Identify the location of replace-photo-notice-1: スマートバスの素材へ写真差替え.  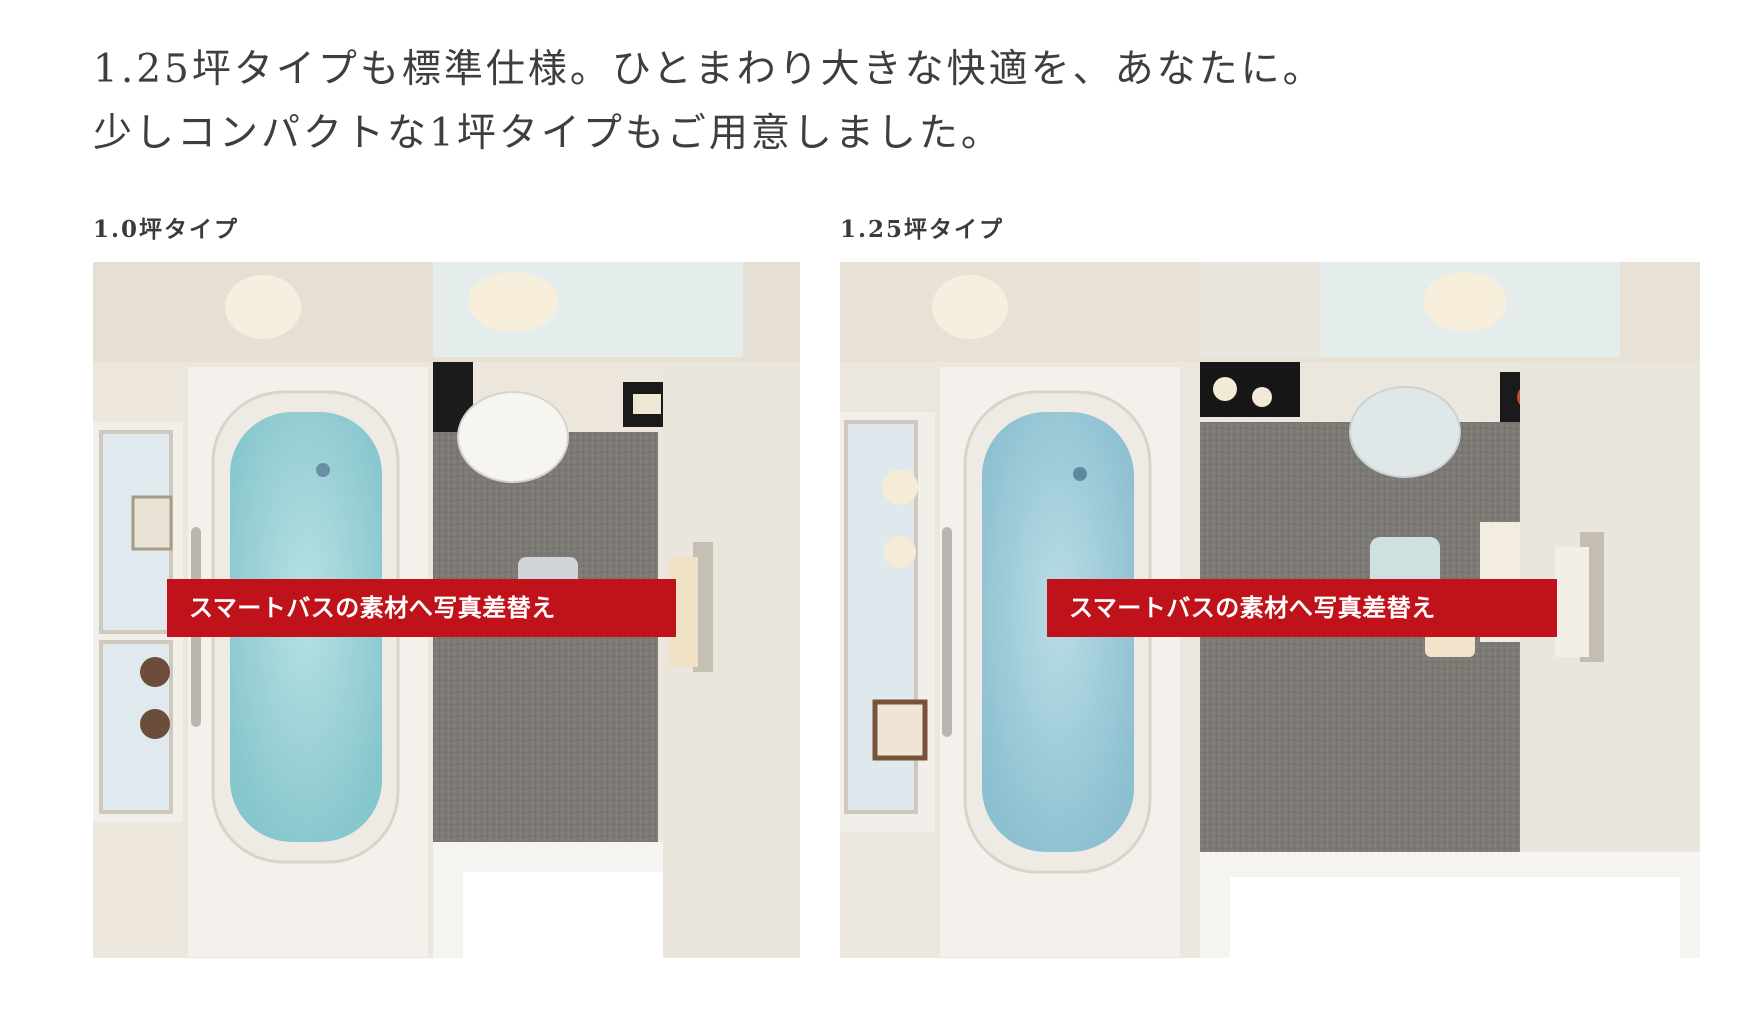
(421, 608).